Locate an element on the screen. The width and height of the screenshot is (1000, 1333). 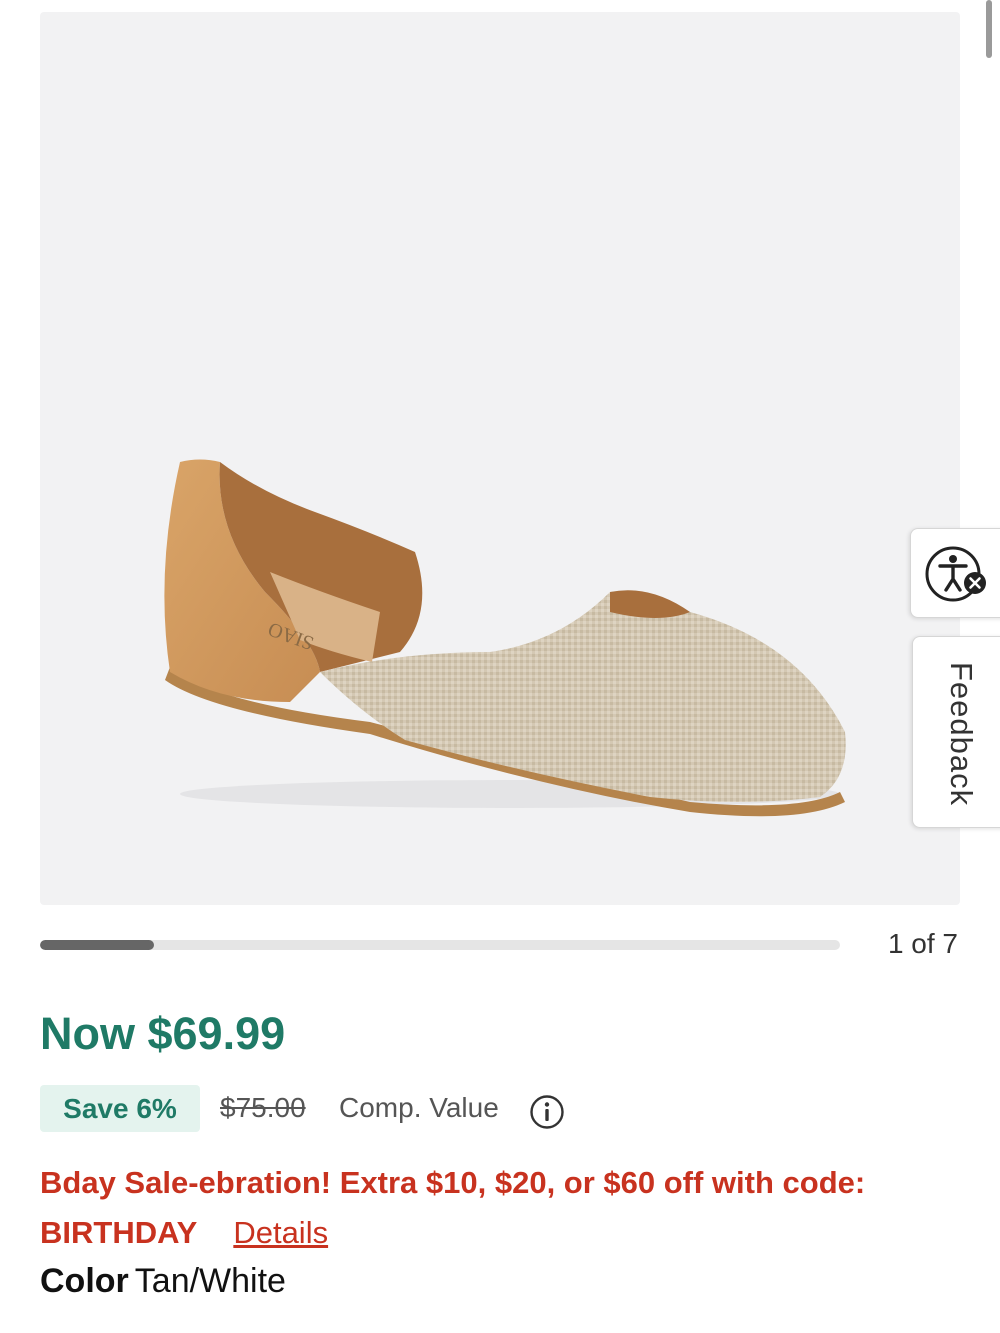
accessibility-tab is located at coordinates (955, 573).